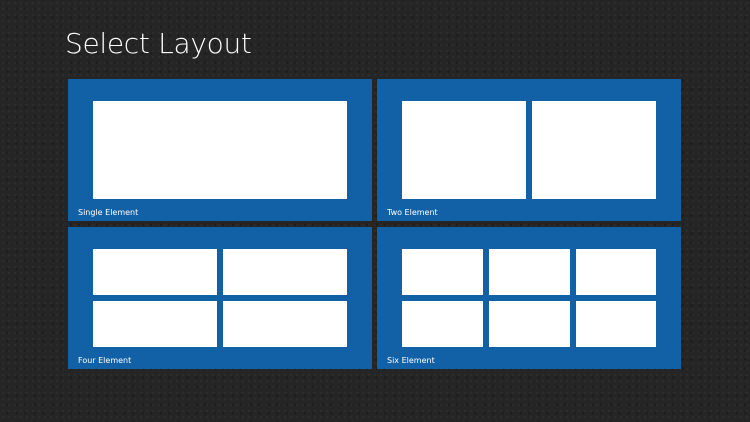  What do you see at coordinates (529, 150) in the screenshot?
I see `layout-tile-two-element: Two Element` at bounding box center [529, 150].